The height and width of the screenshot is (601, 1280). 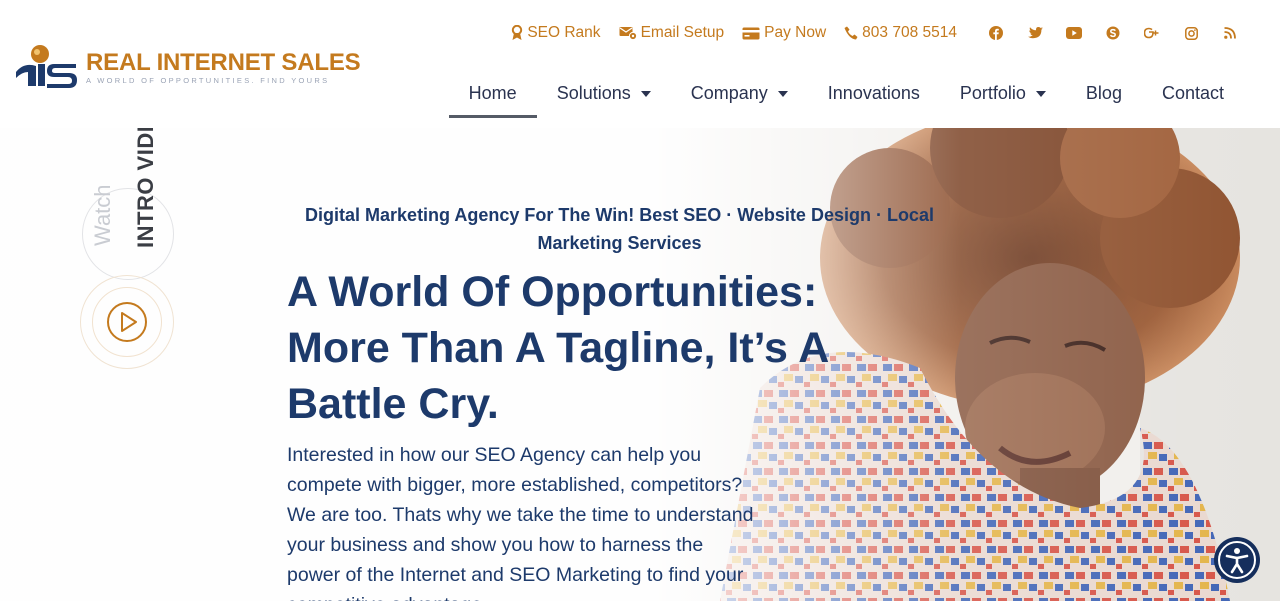 I want to click on nav-company: Company, so click(x=739, y=93).